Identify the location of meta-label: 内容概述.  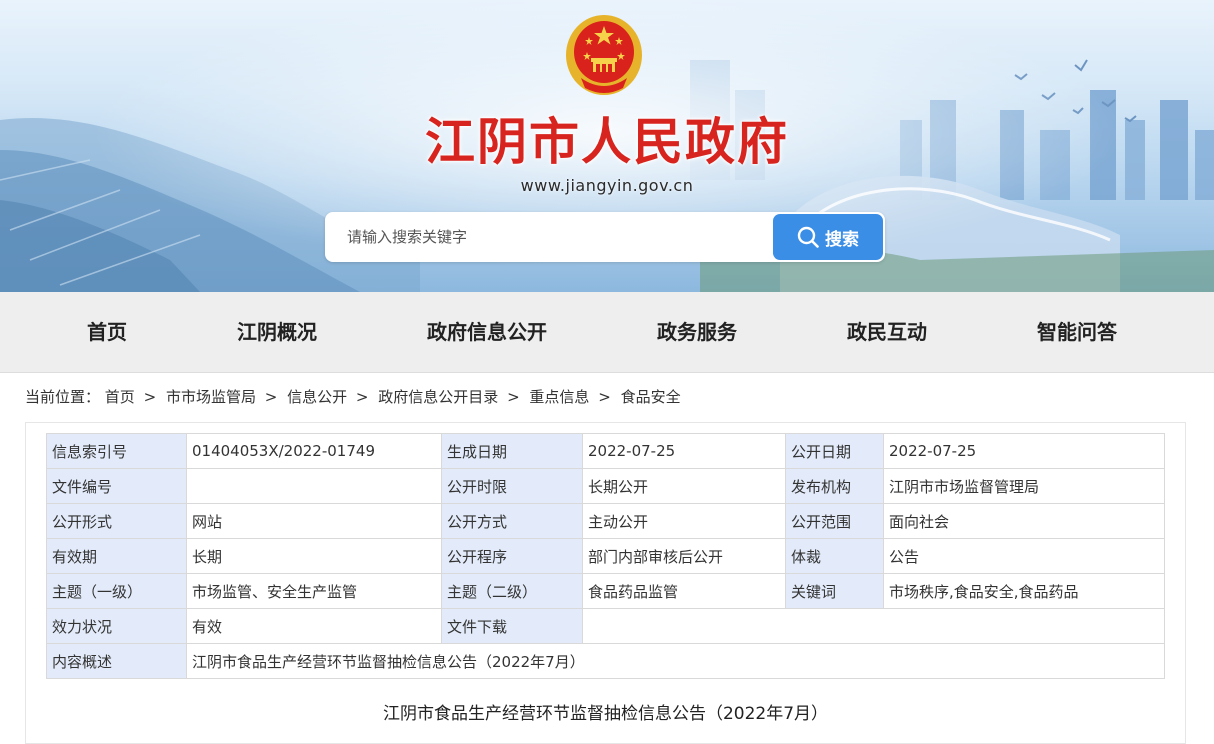
(116, 661).